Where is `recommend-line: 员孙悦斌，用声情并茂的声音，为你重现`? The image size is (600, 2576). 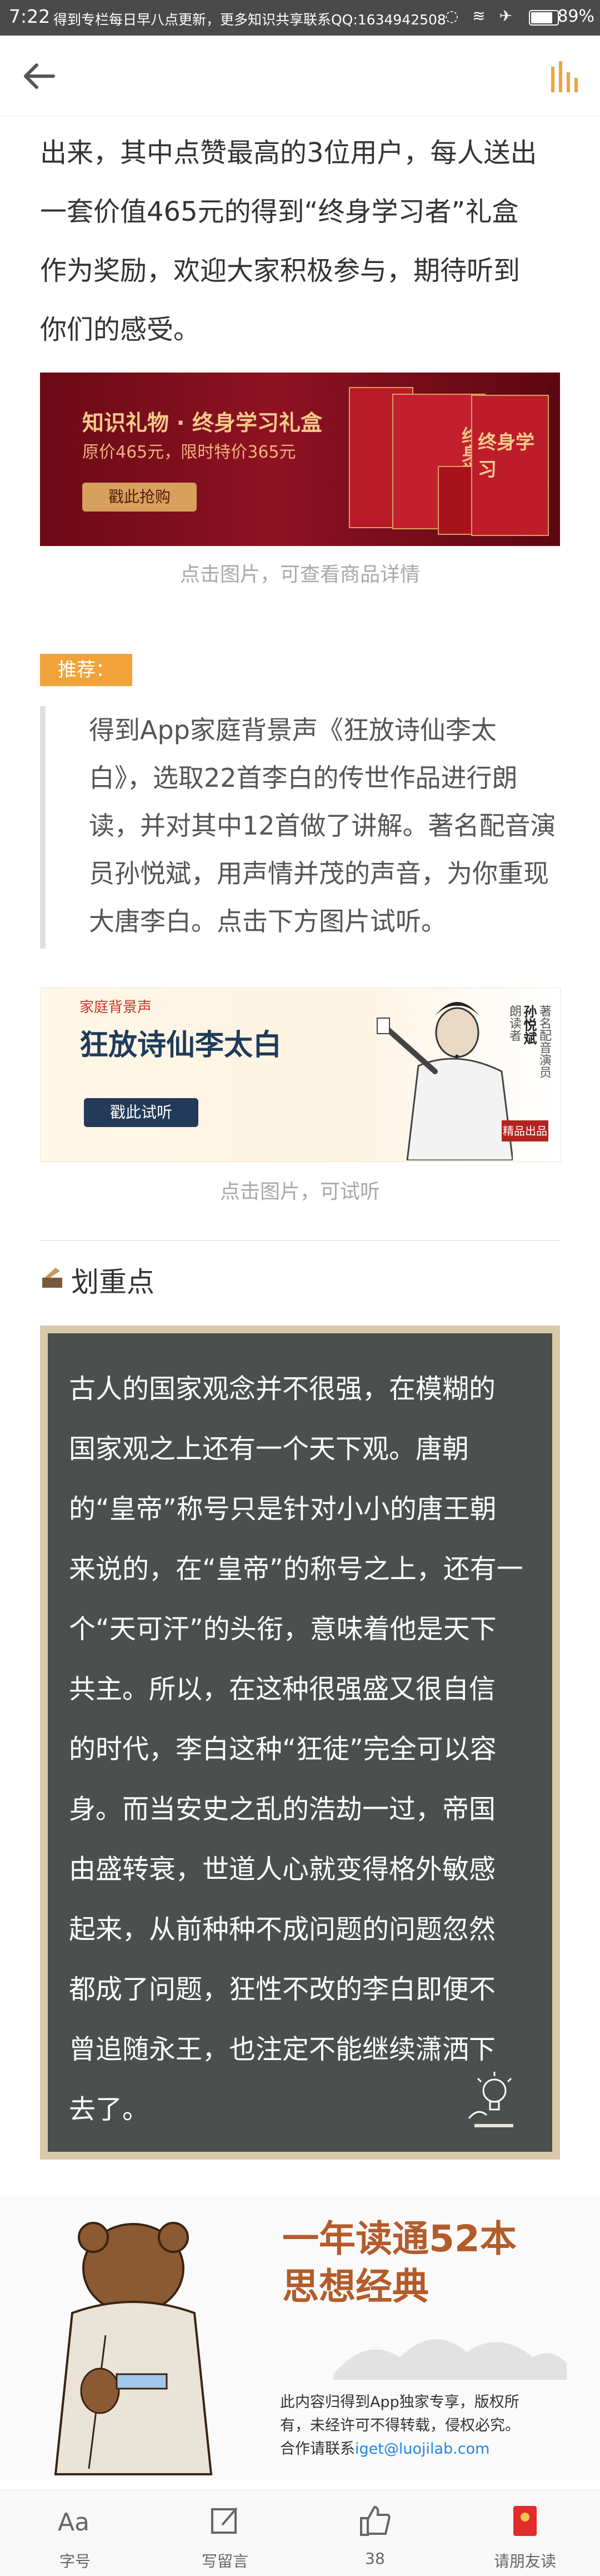
recommend-line: 员孙悦斌，用声情并茂的声音，为你重现 is located at coordinates (319, 873).